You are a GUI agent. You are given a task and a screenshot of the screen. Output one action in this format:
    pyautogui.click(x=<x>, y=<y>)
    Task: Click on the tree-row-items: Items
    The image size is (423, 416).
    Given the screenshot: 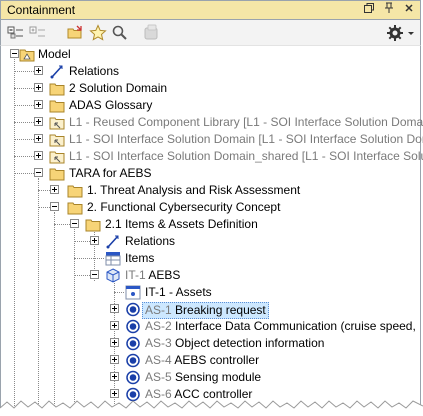 What is the action you would take?
    pyautogui.click(x=211, y=258)
    